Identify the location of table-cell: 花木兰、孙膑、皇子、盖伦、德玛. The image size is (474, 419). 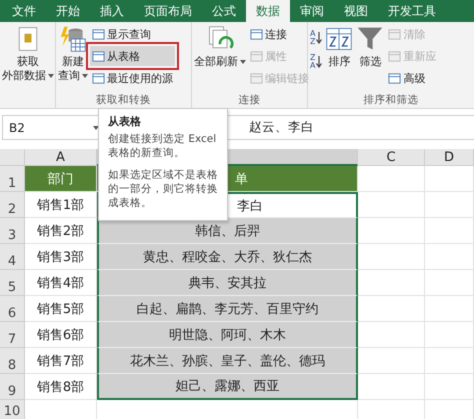
(227, 361).